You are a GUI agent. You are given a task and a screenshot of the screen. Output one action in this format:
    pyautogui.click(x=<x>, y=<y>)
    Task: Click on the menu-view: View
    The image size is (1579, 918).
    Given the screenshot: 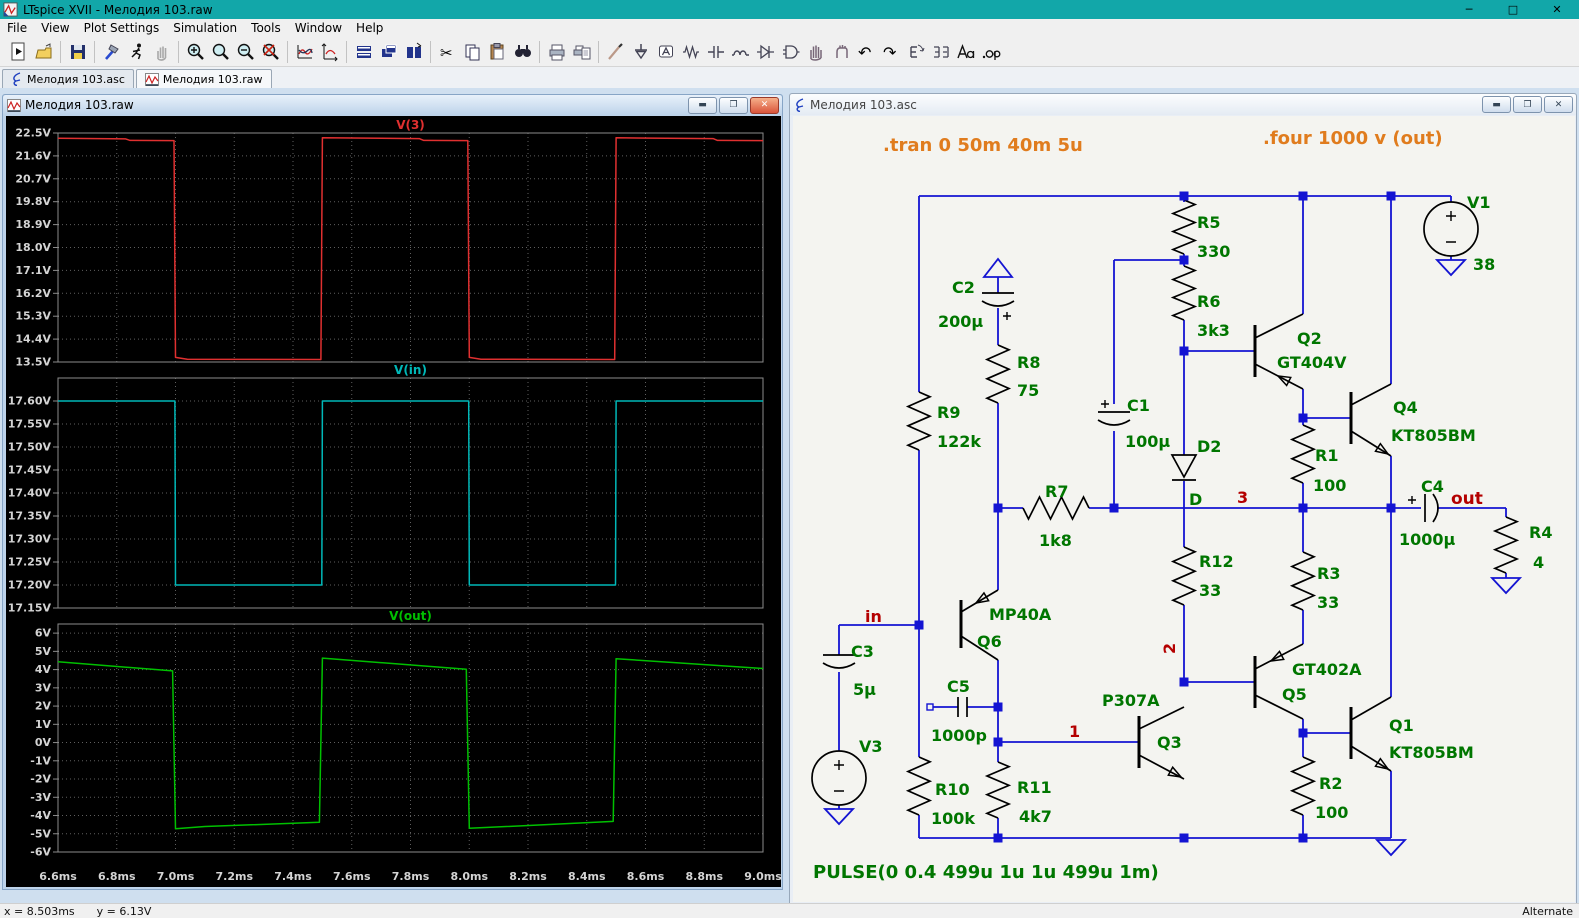 What is the action you would take?
    pyautogui.click(x=55, y=28)
    